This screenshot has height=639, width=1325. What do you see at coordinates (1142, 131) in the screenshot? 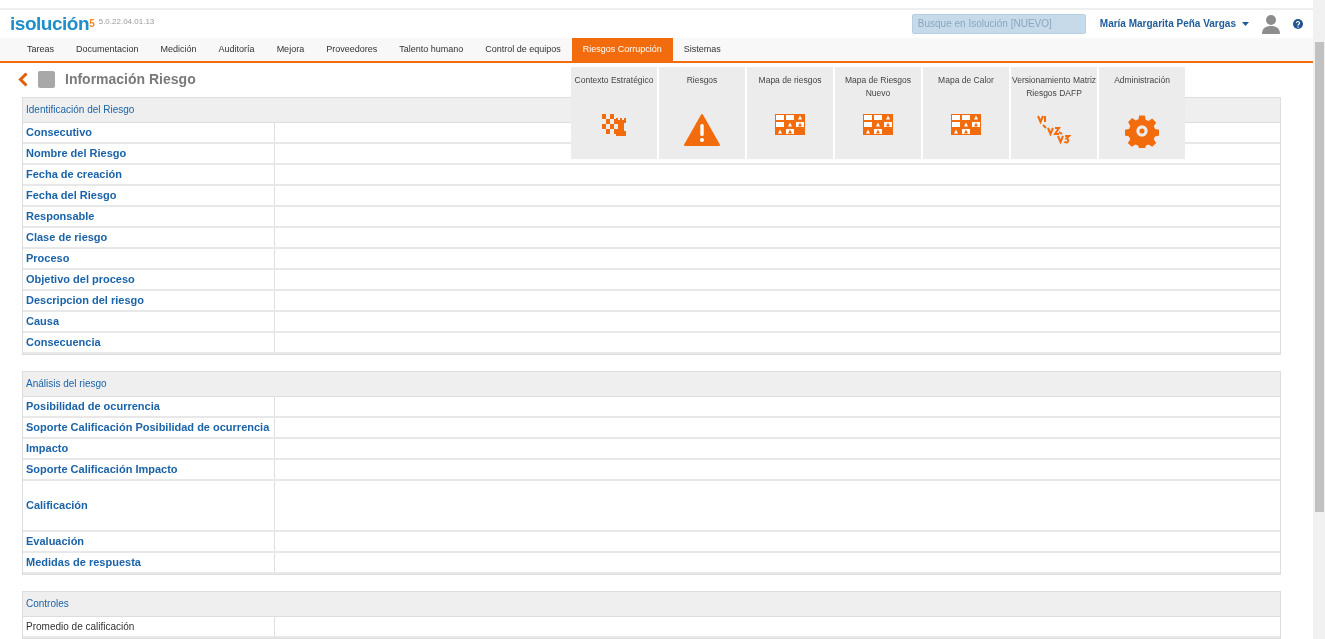
I see `gear-icon` at bounding box center [1142, 131].